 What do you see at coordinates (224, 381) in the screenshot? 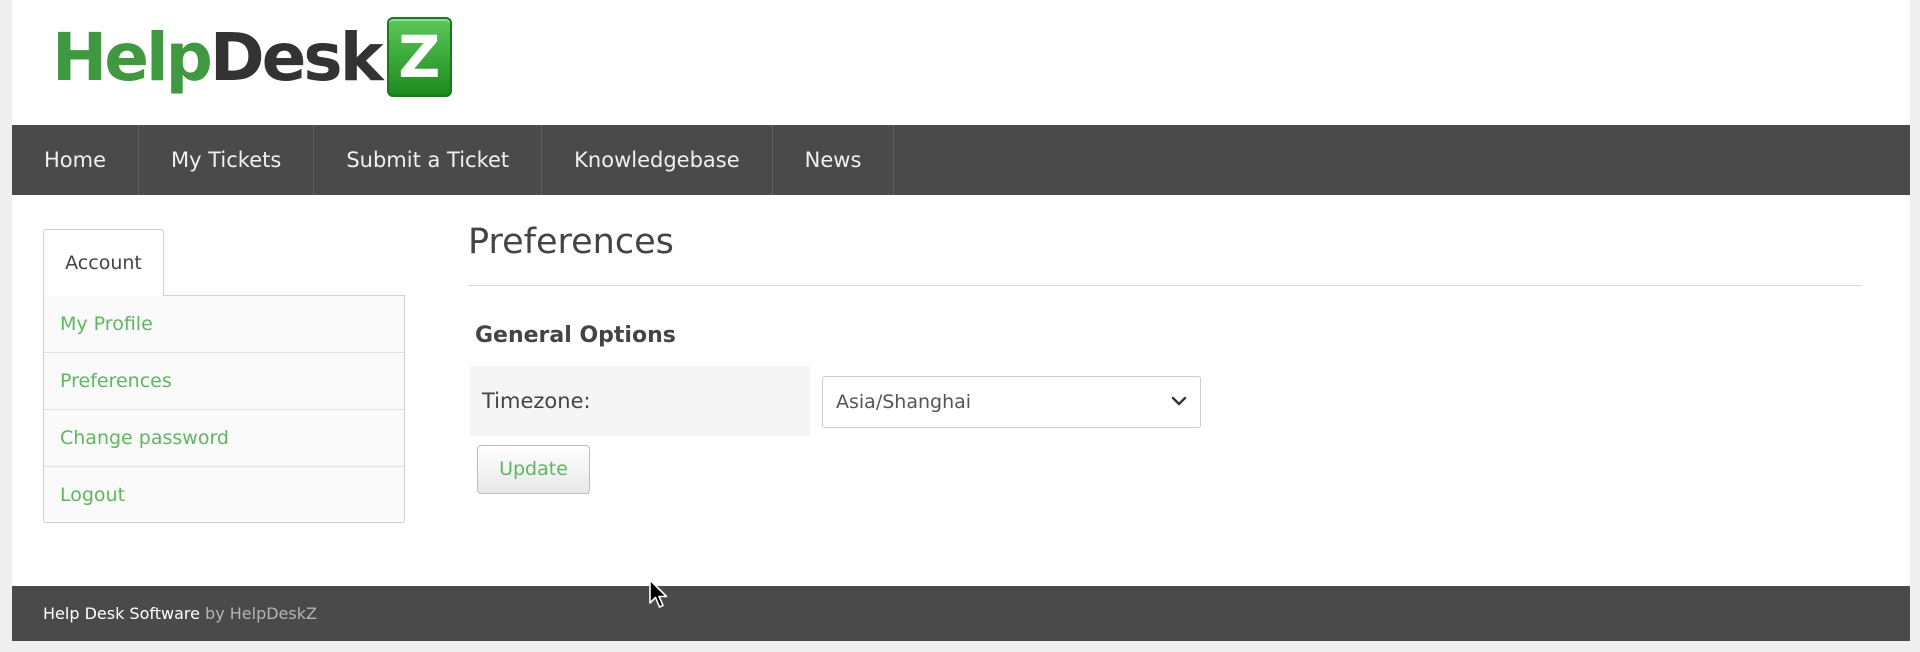
I see `sidebar-item-preferences: Preferences` at bounding box center [224, 381].